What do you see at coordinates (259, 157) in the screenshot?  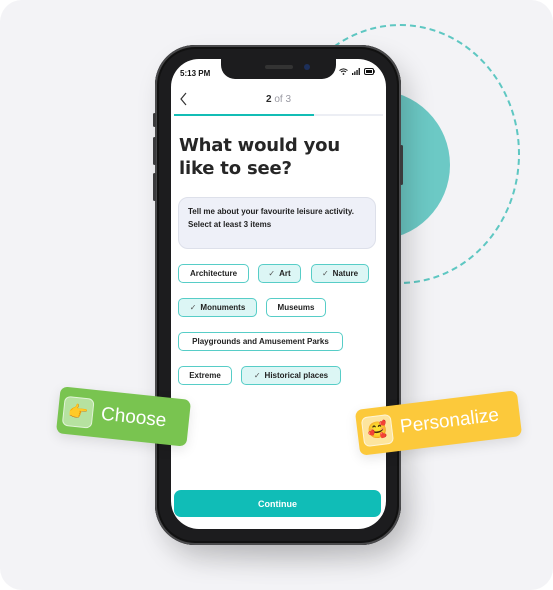 I see `page-title: What would you like to see?` at bounding box center [259, 157].